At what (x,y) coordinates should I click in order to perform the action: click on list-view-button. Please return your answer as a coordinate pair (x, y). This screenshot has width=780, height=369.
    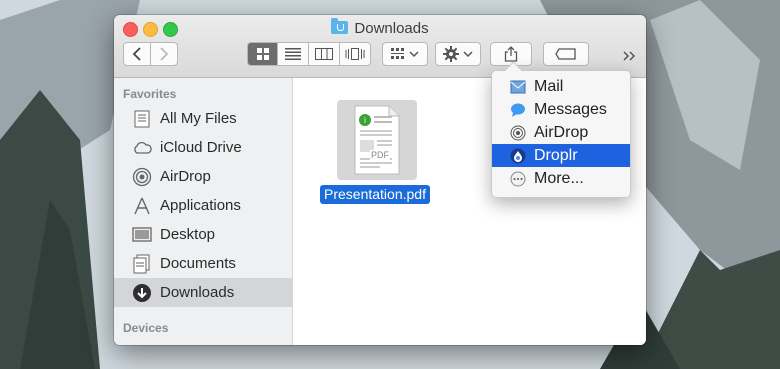
    Looking at the image, I should click on (293, 54).